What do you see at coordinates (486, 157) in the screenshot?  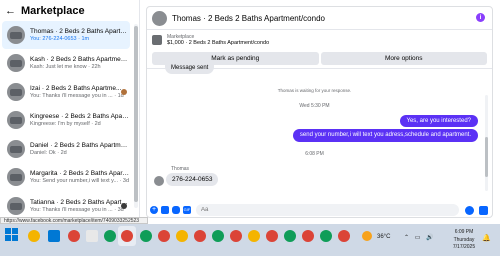 I see `chat-scrollbar-thumb` at bounding box center [486, 157].